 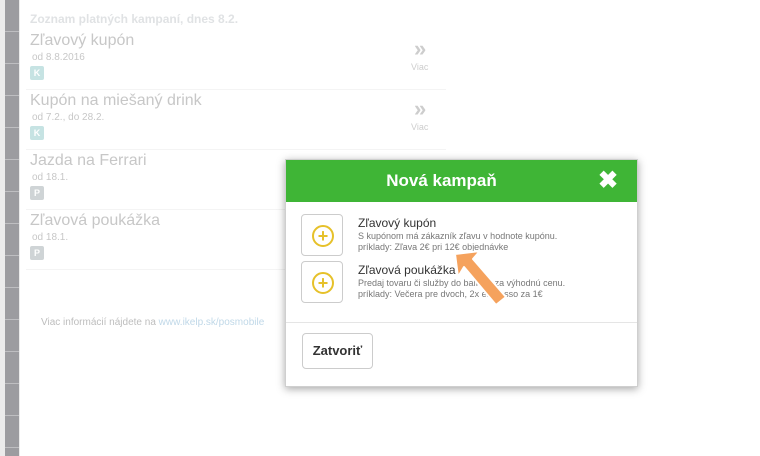 I want to click on add-voucher-button: +, so click(x=322, y=282).